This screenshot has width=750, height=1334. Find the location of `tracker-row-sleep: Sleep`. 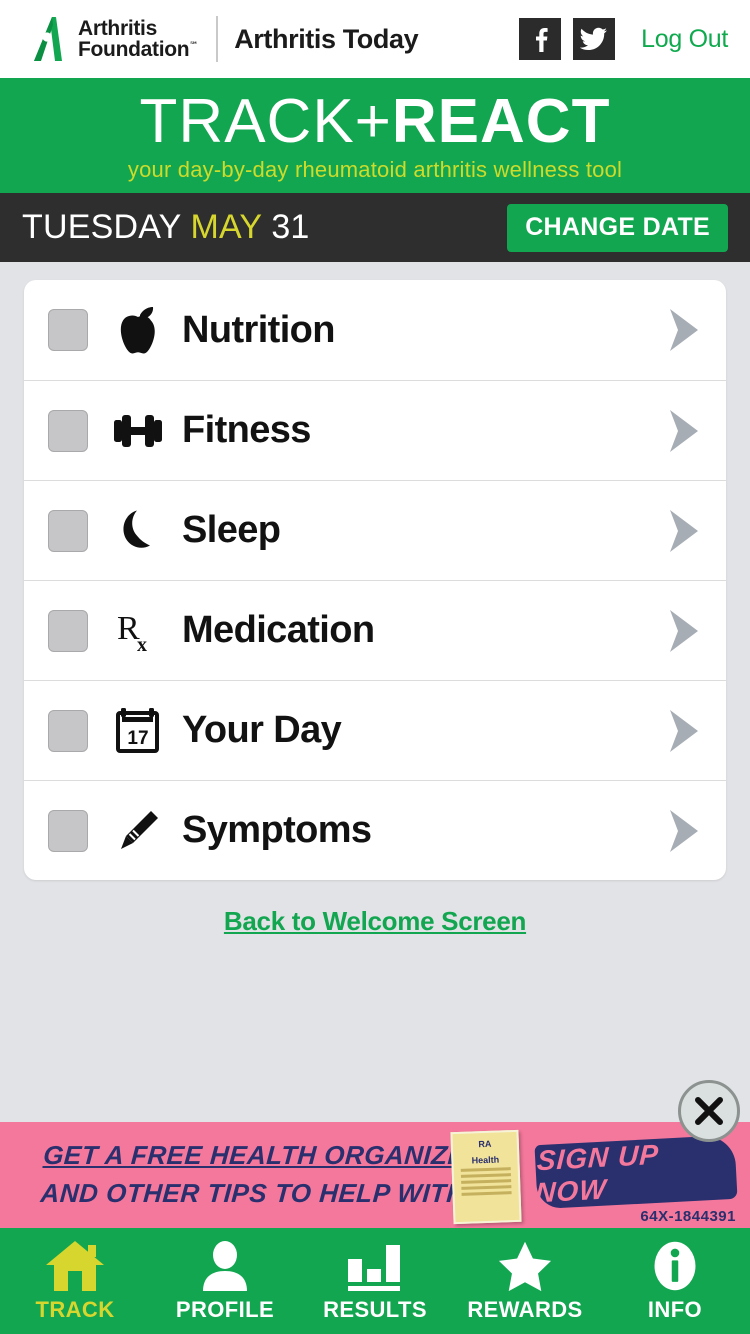

tracker-row-sleep: Sleep is located at coordinates (375, 530).